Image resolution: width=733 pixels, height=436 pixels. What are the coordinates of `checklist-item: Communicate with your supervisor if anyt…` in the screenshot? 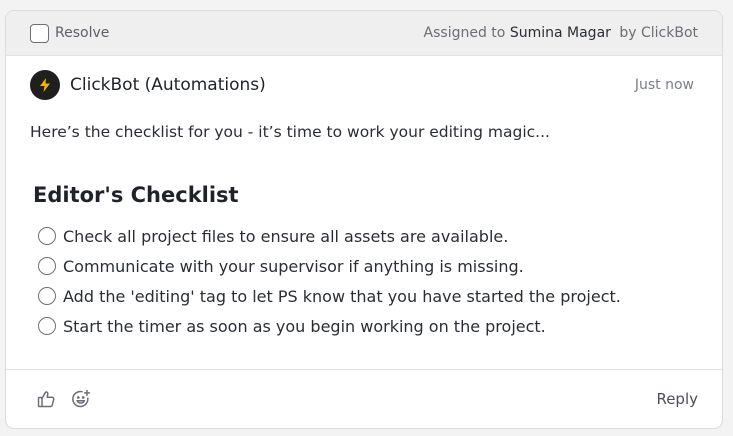 It's located at (380, 266).